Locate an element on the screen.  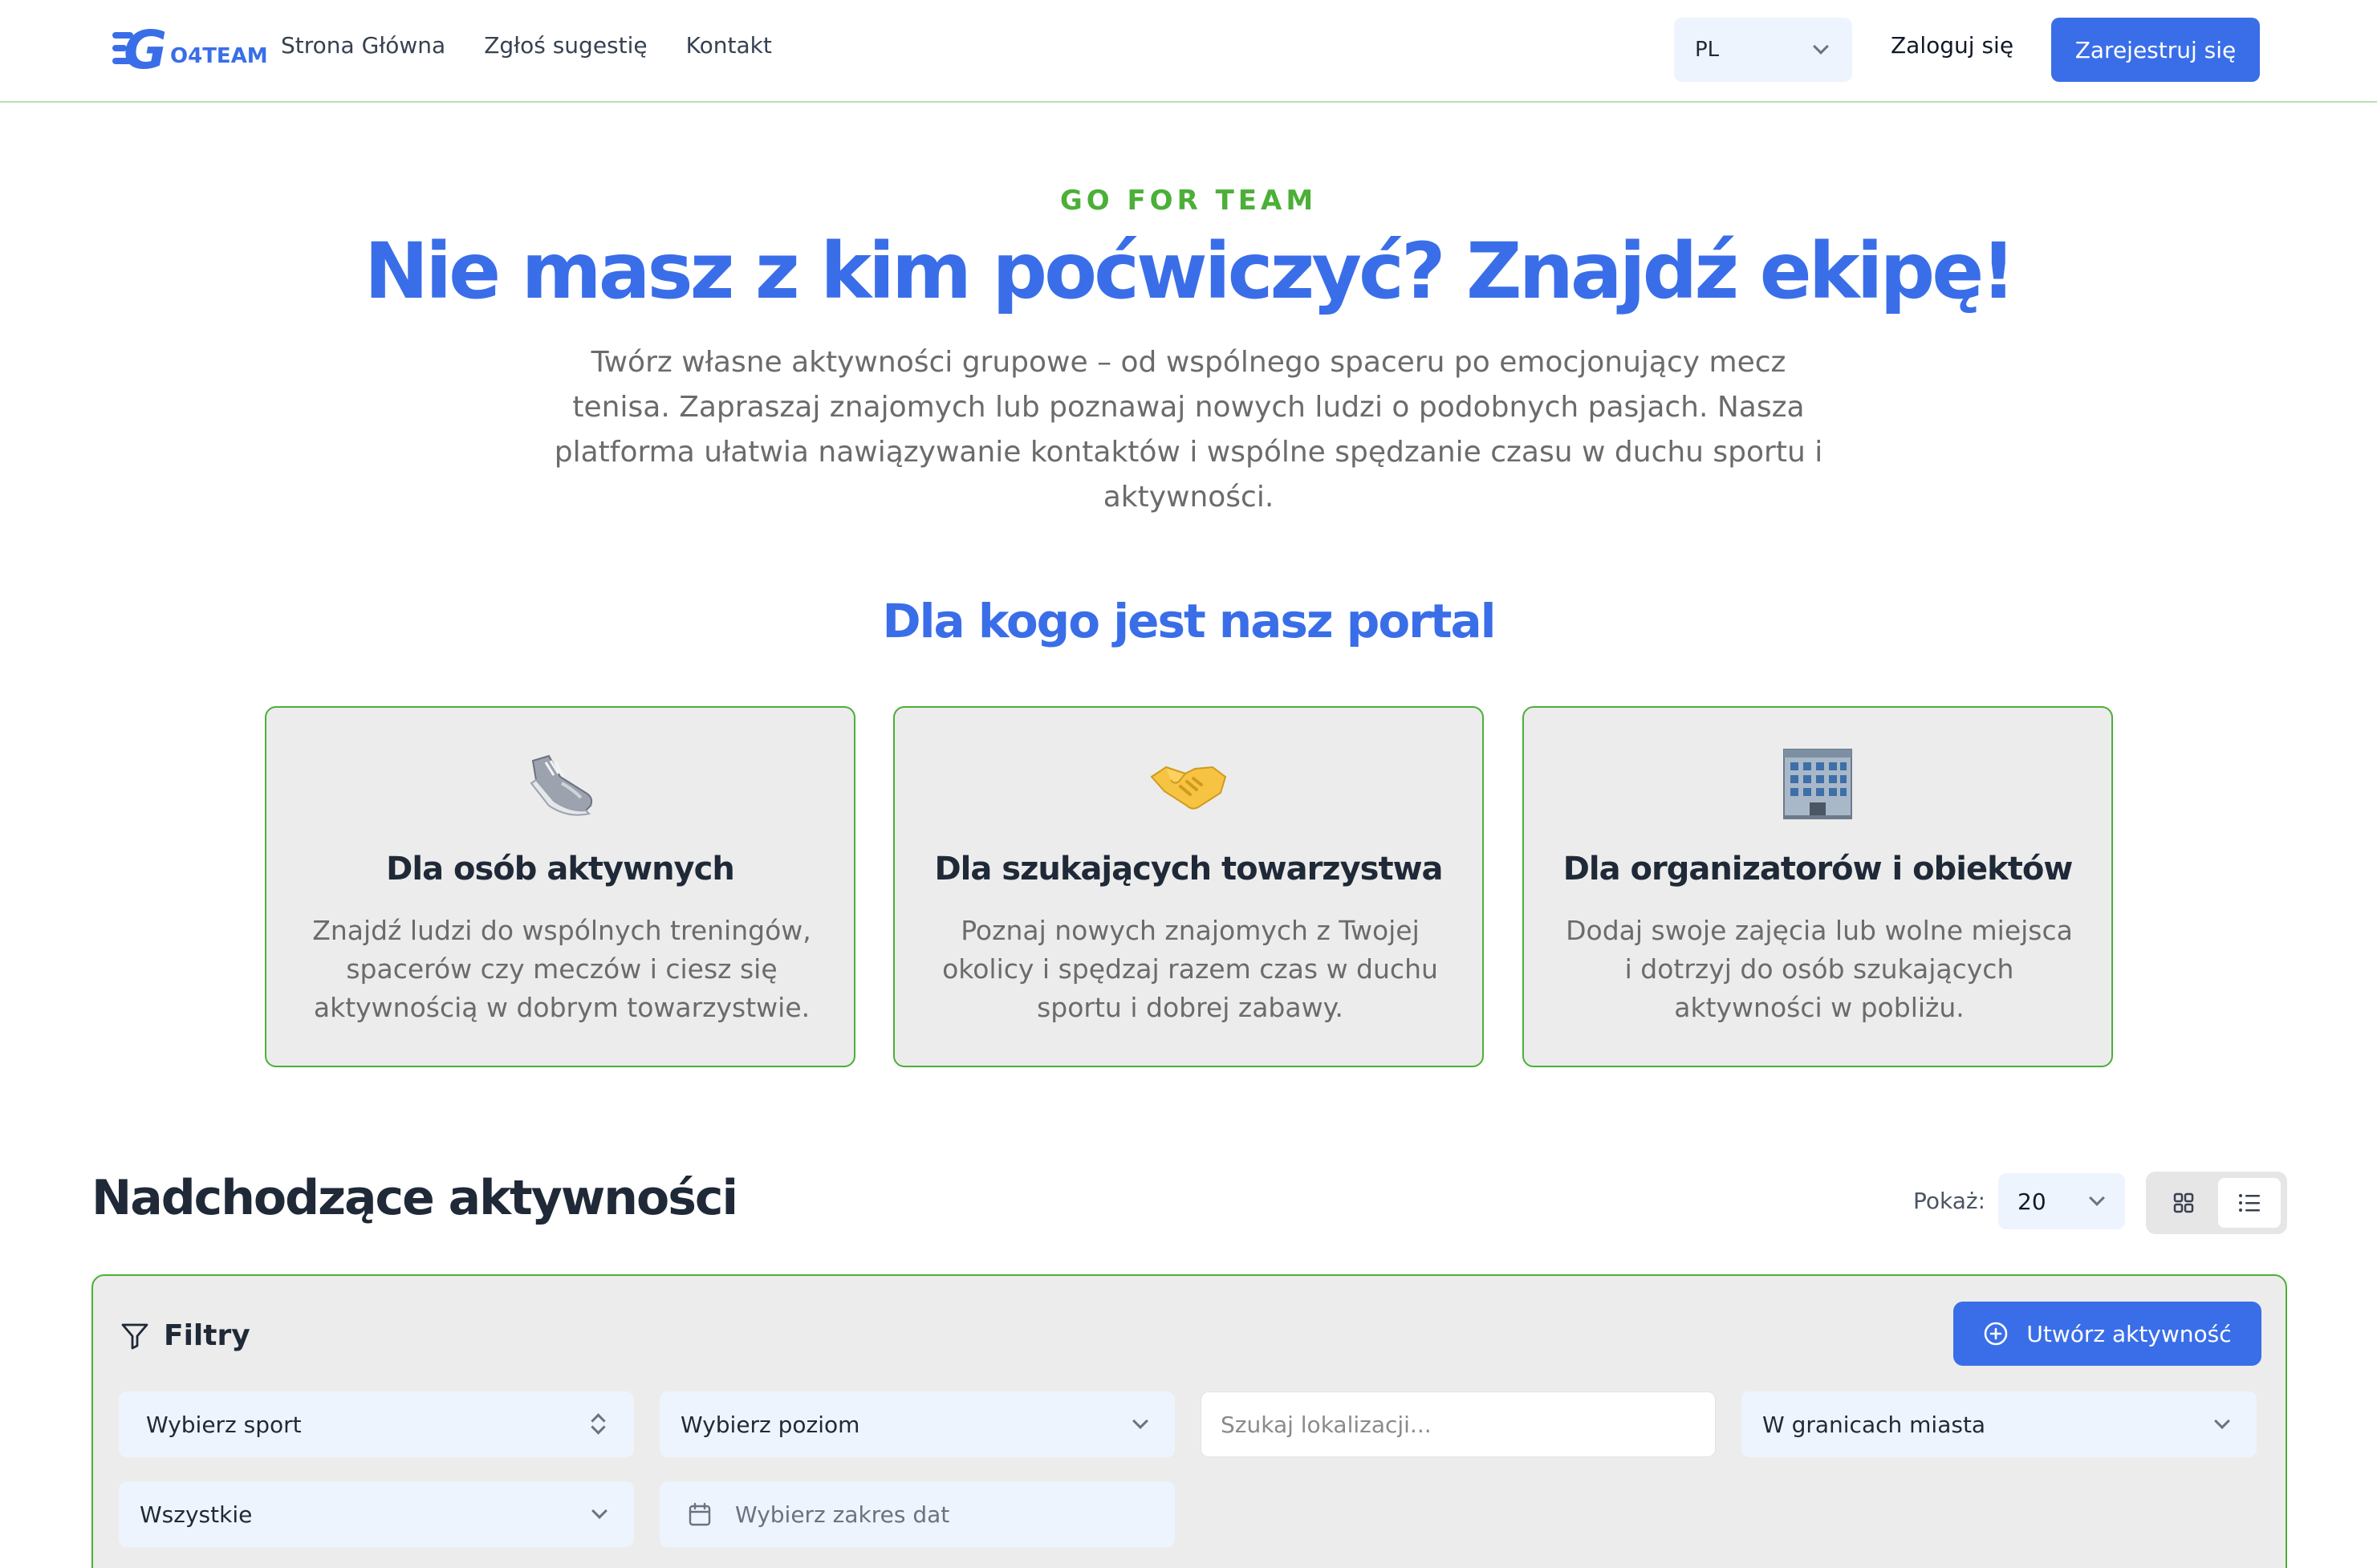
show-count-select: 20 is located at coordinates (2061, 1201).